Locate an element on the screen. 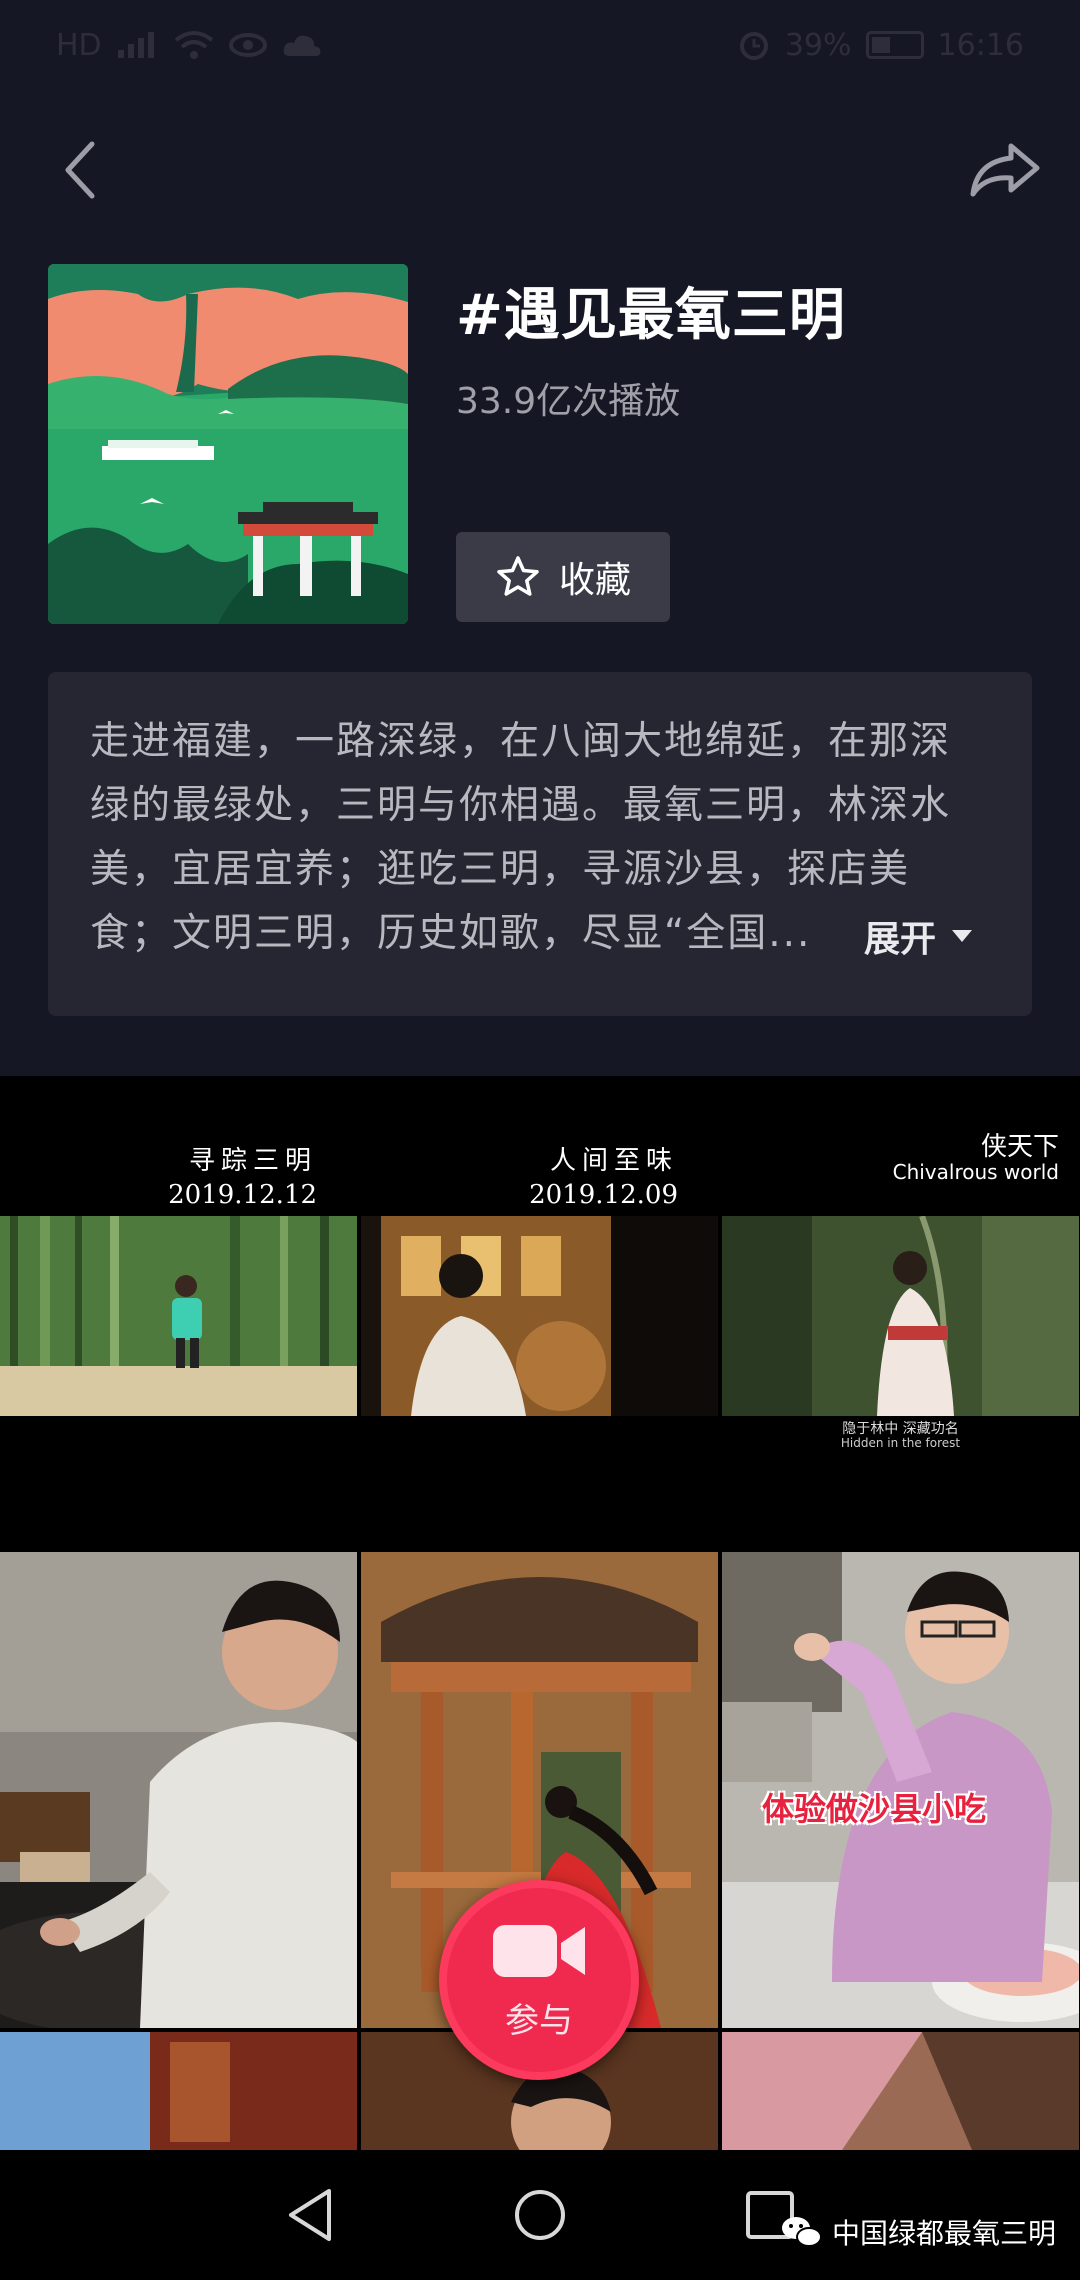  video-overlay-text: 体验做沙县小吃 is located at coordinates (874, 1809).